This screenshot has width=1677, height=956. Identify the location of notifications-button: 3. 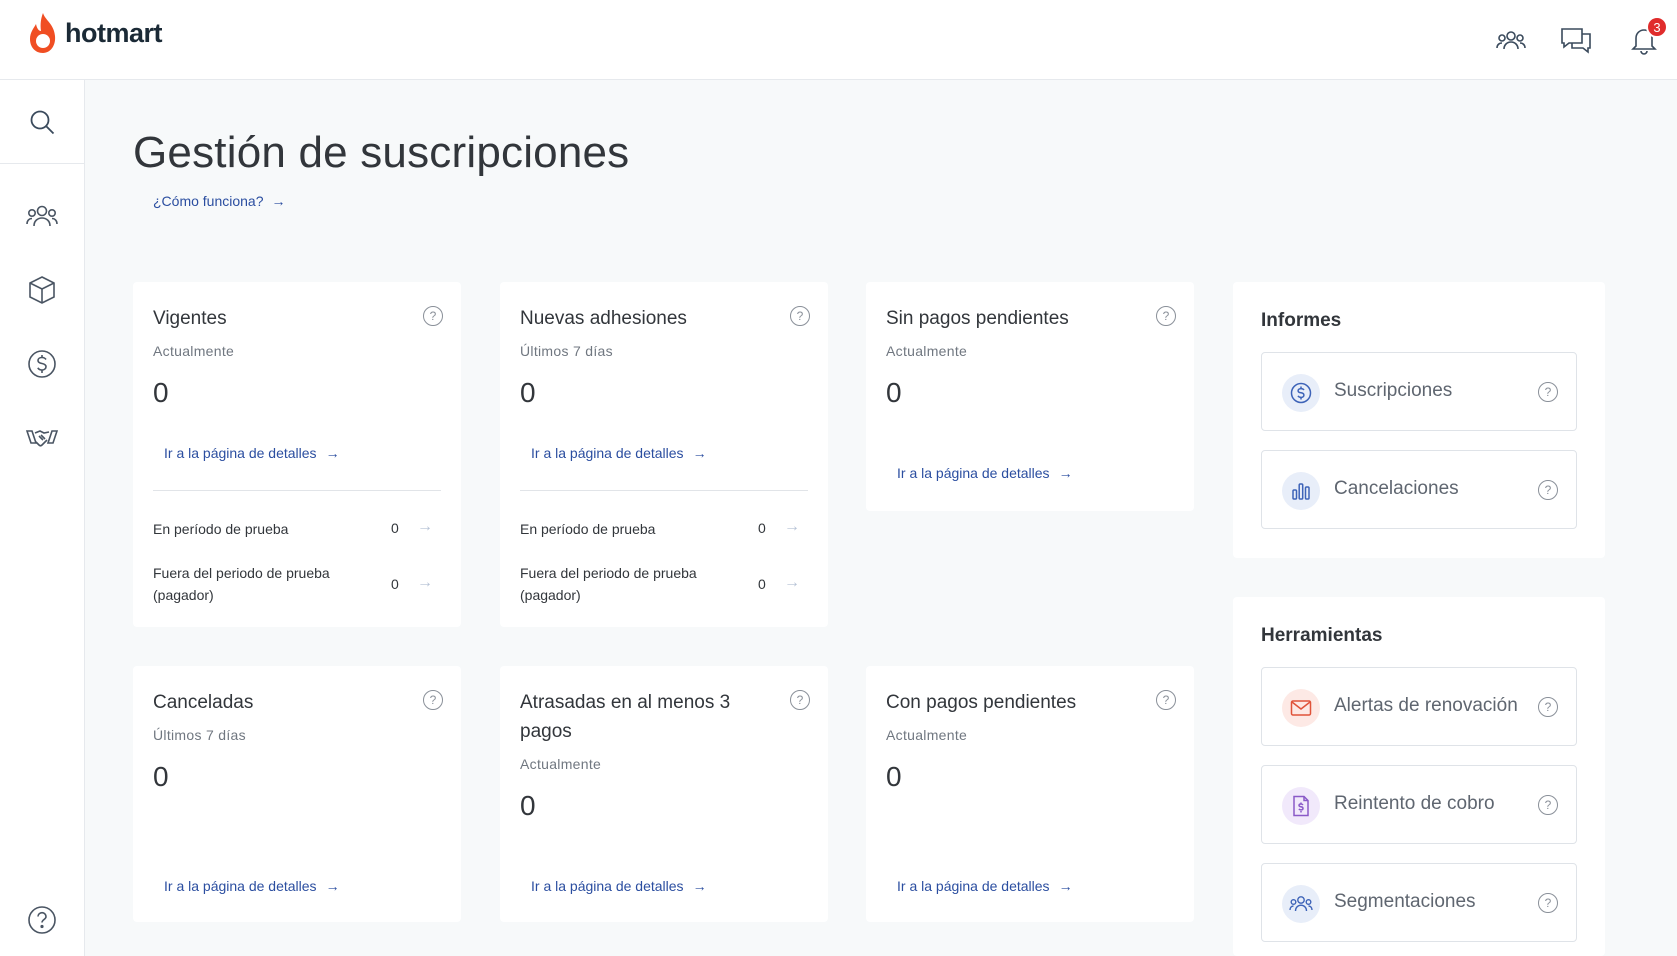
(1647, 37).